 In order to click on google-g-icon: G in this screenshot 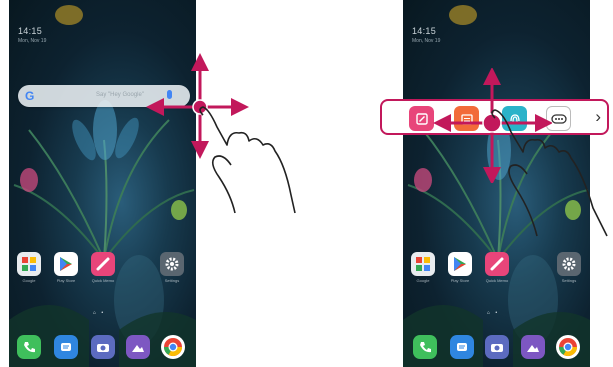, I will do `click(30, 96)`.